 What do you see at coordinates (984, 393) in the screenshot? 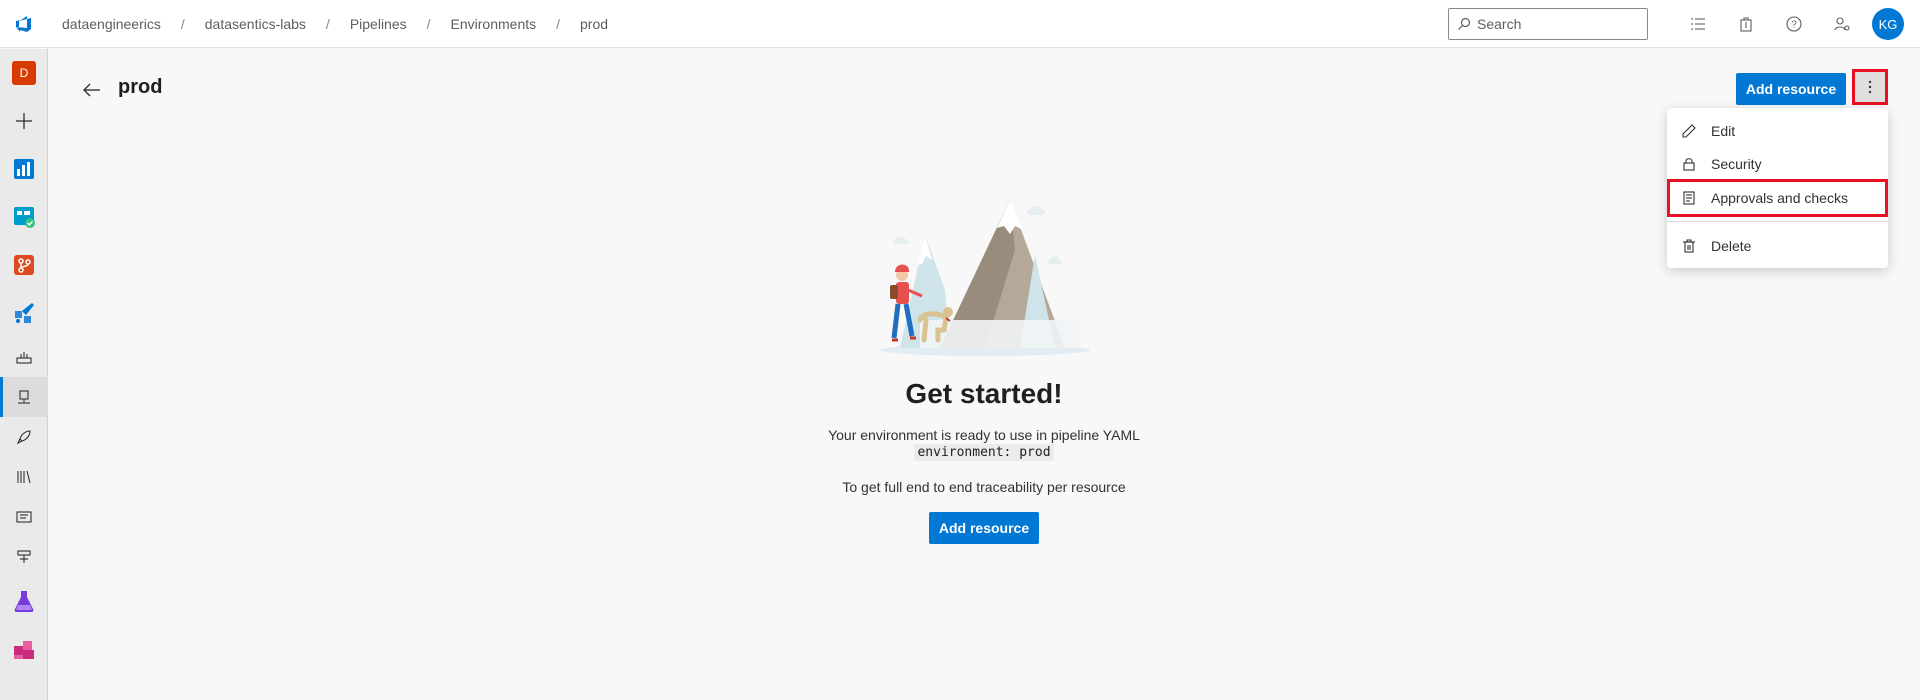
I see `empty-state-title: Get started!` at bounding box center [984, 393].